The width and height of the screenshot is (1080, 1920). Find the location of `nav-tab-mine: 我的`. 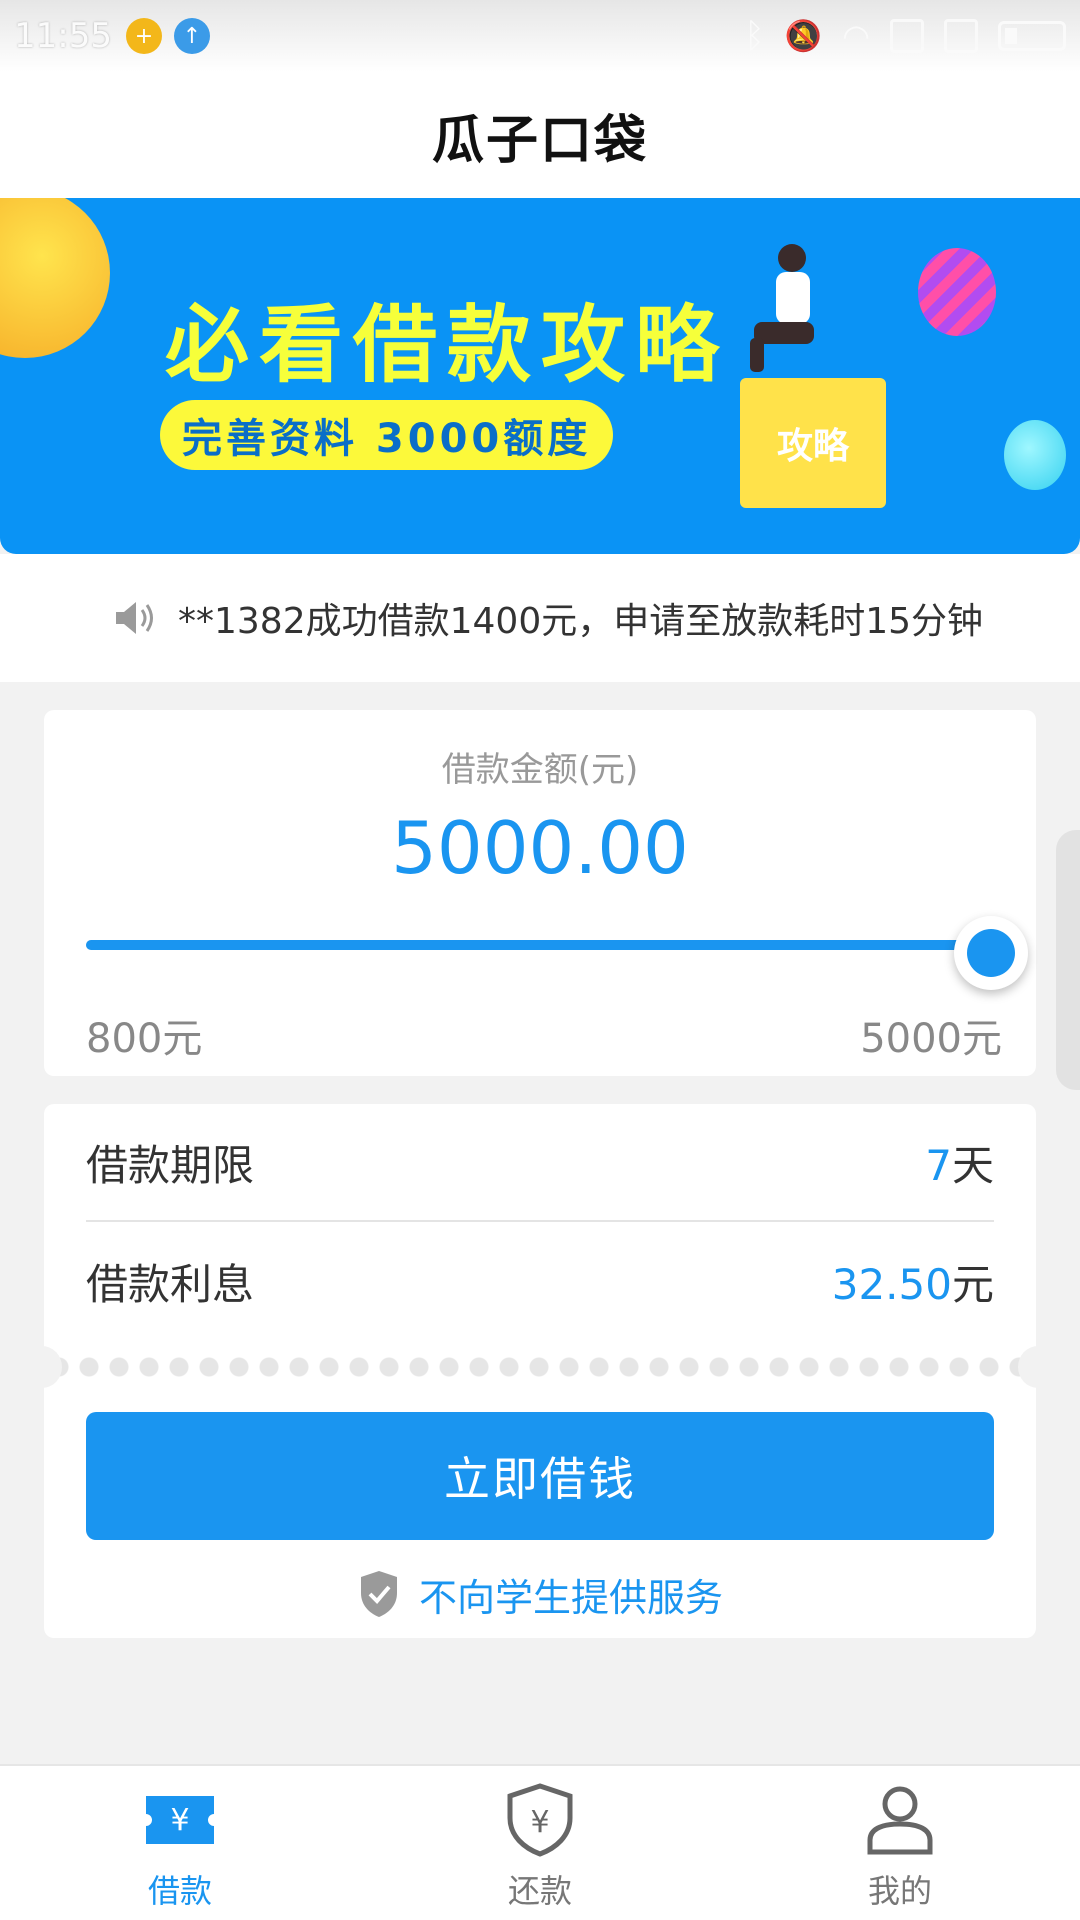

nav-tab-mine: 我的 is located at coordinates (900, 1847).